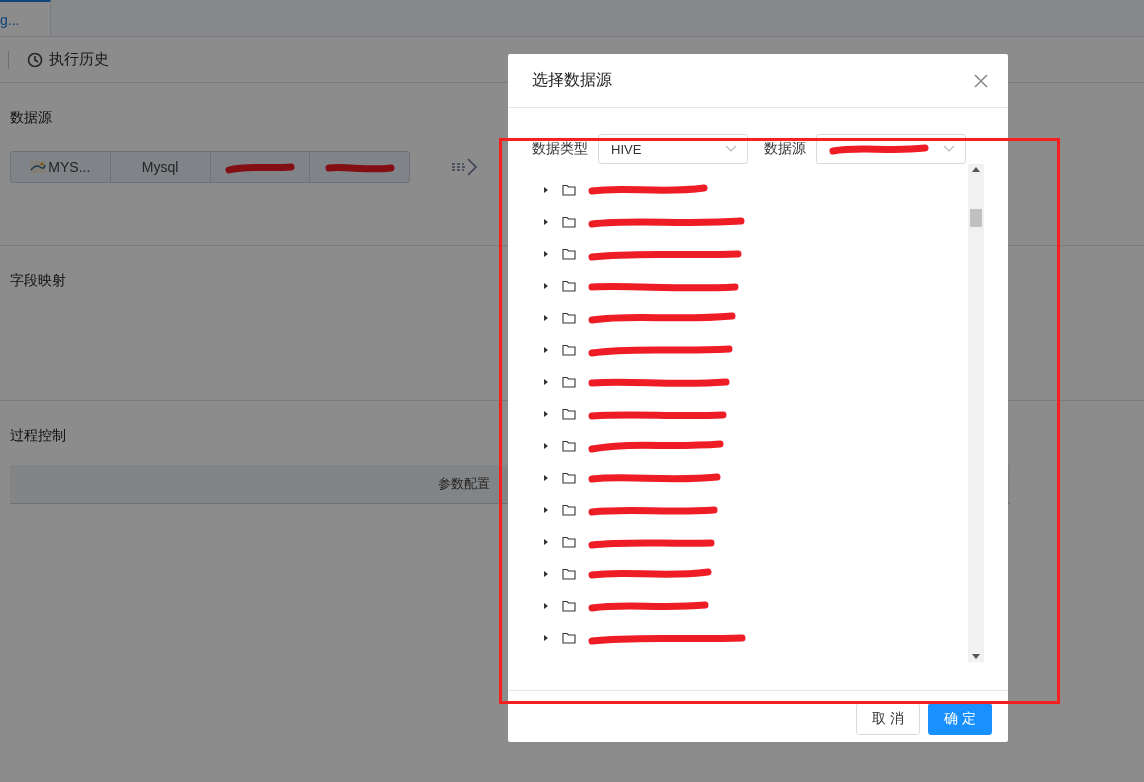 Image resolution: width=1144 pixels, height=782 pixels. Describe the element at coordinates (976, 413) in the screenshot. I see `scrollbar` at that location.